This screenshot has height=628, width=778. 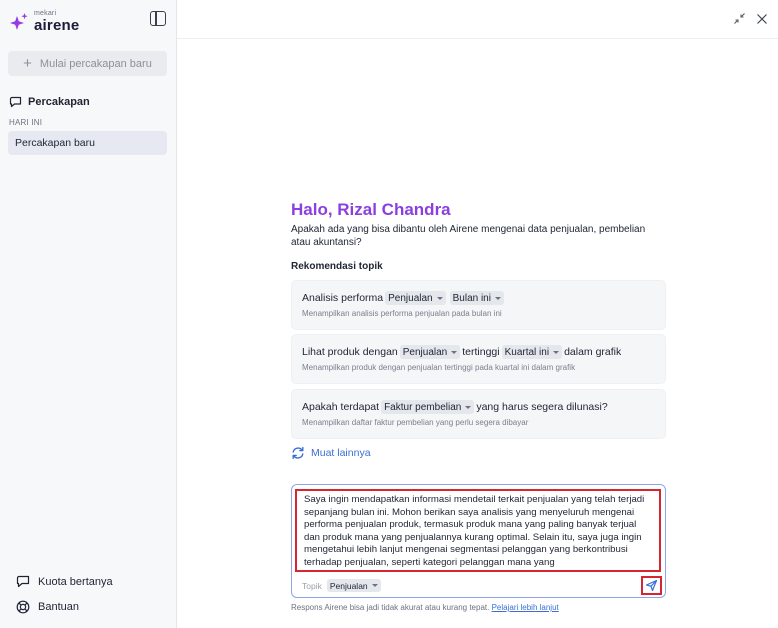 What do you see at coordinates (158, 18) in the screenshot?
I see `sidebar-toggle-icon` at bounding box center [158, 18].